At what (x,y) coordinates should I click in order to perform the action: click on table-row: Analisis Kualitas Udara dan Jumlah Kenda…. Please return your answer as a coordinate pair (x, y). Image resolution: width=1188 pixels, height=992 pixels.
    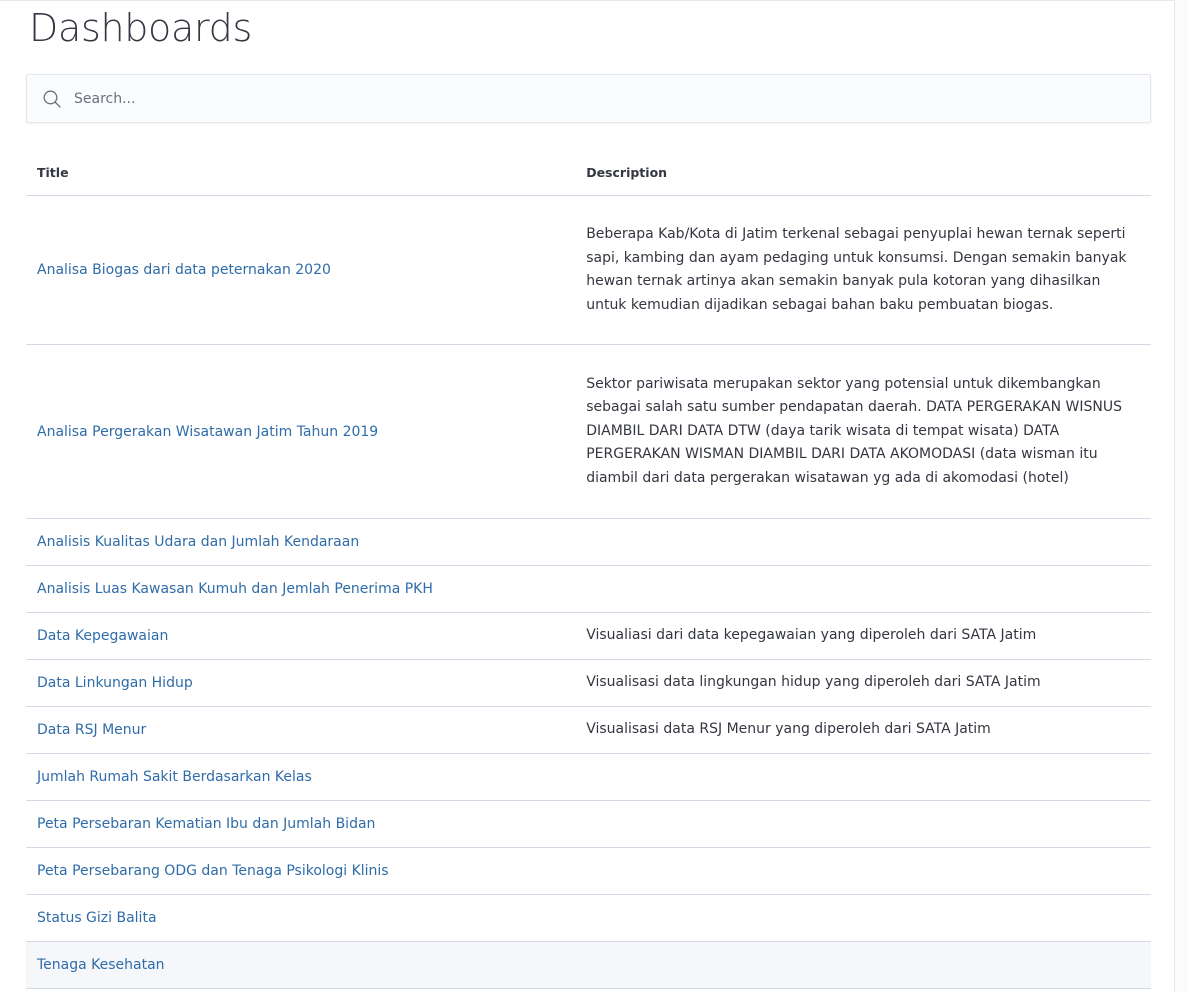
    Looking at the image, I should click on (588, 542).